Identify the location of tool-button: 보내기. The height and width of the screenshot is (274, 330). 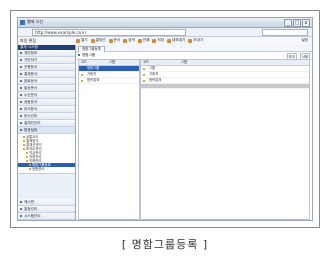
(195, 40).